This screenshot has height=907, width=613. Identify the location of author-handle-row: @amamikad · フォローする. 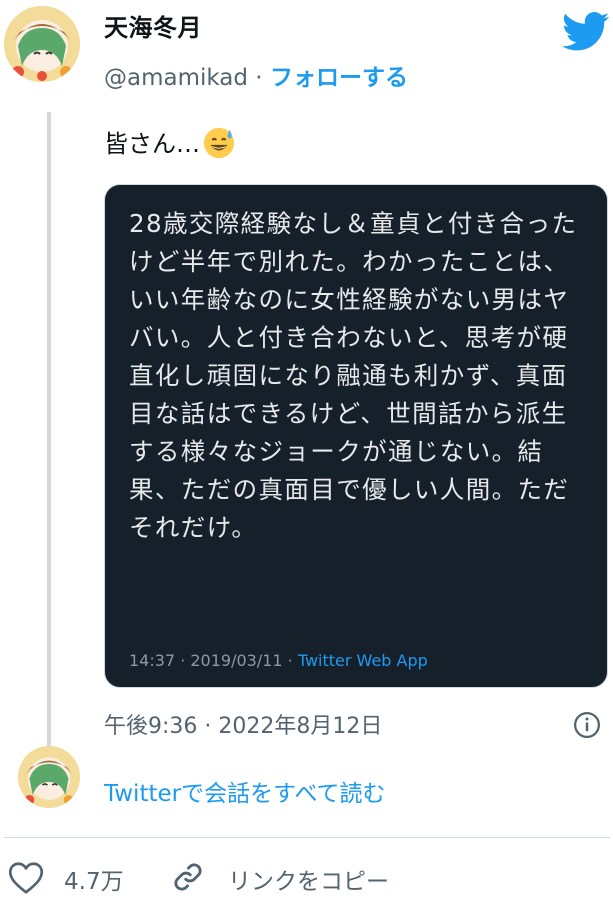
(256, 75).